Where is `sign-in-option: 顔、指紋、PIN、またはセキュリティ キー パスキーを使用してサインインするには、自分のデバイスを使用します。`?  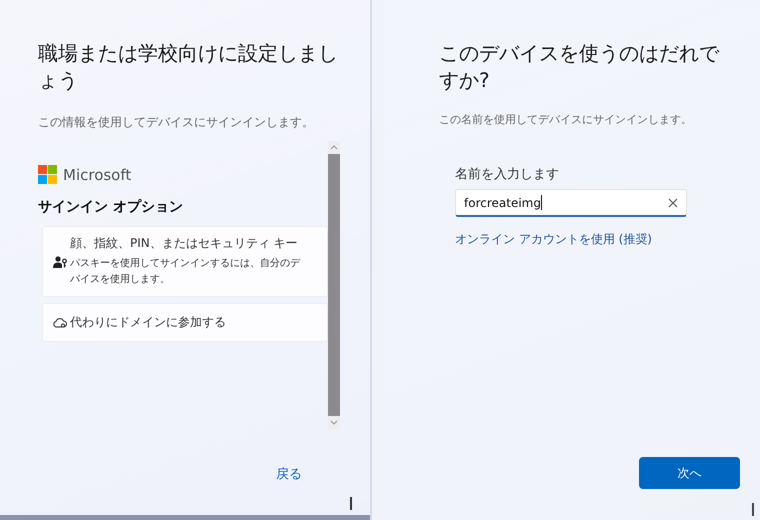 sign-in-option: 顔、指紋、PIN、またはセキュリティ キー パスキーを使用してサインインするには、自分のデバイスを使用します。 is located at coordinates (185, 261).